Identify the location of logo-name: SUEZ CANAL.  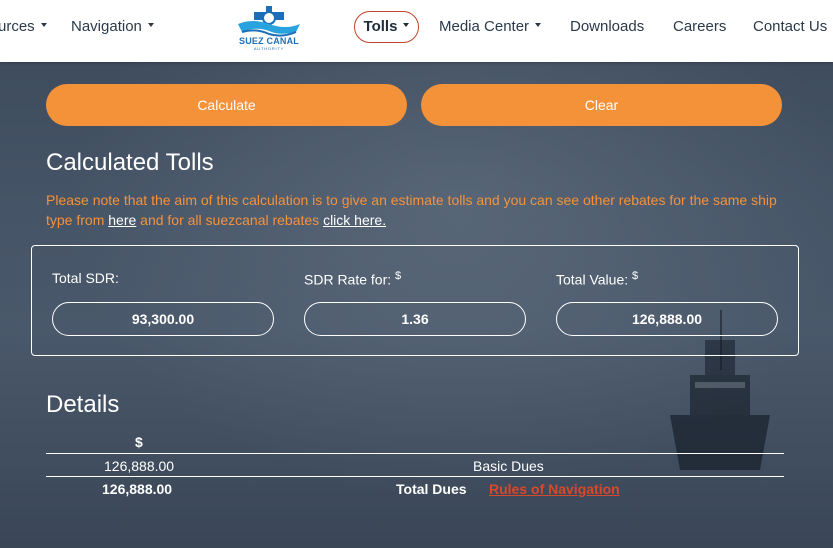
(269, 41).